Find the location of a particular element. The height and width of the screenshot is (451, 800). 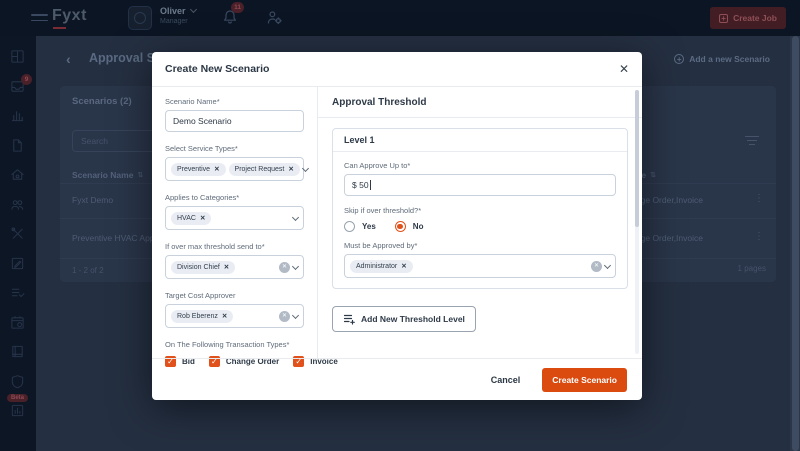

panel-title: Scenarios (2) is located at coordinates (102, 101).